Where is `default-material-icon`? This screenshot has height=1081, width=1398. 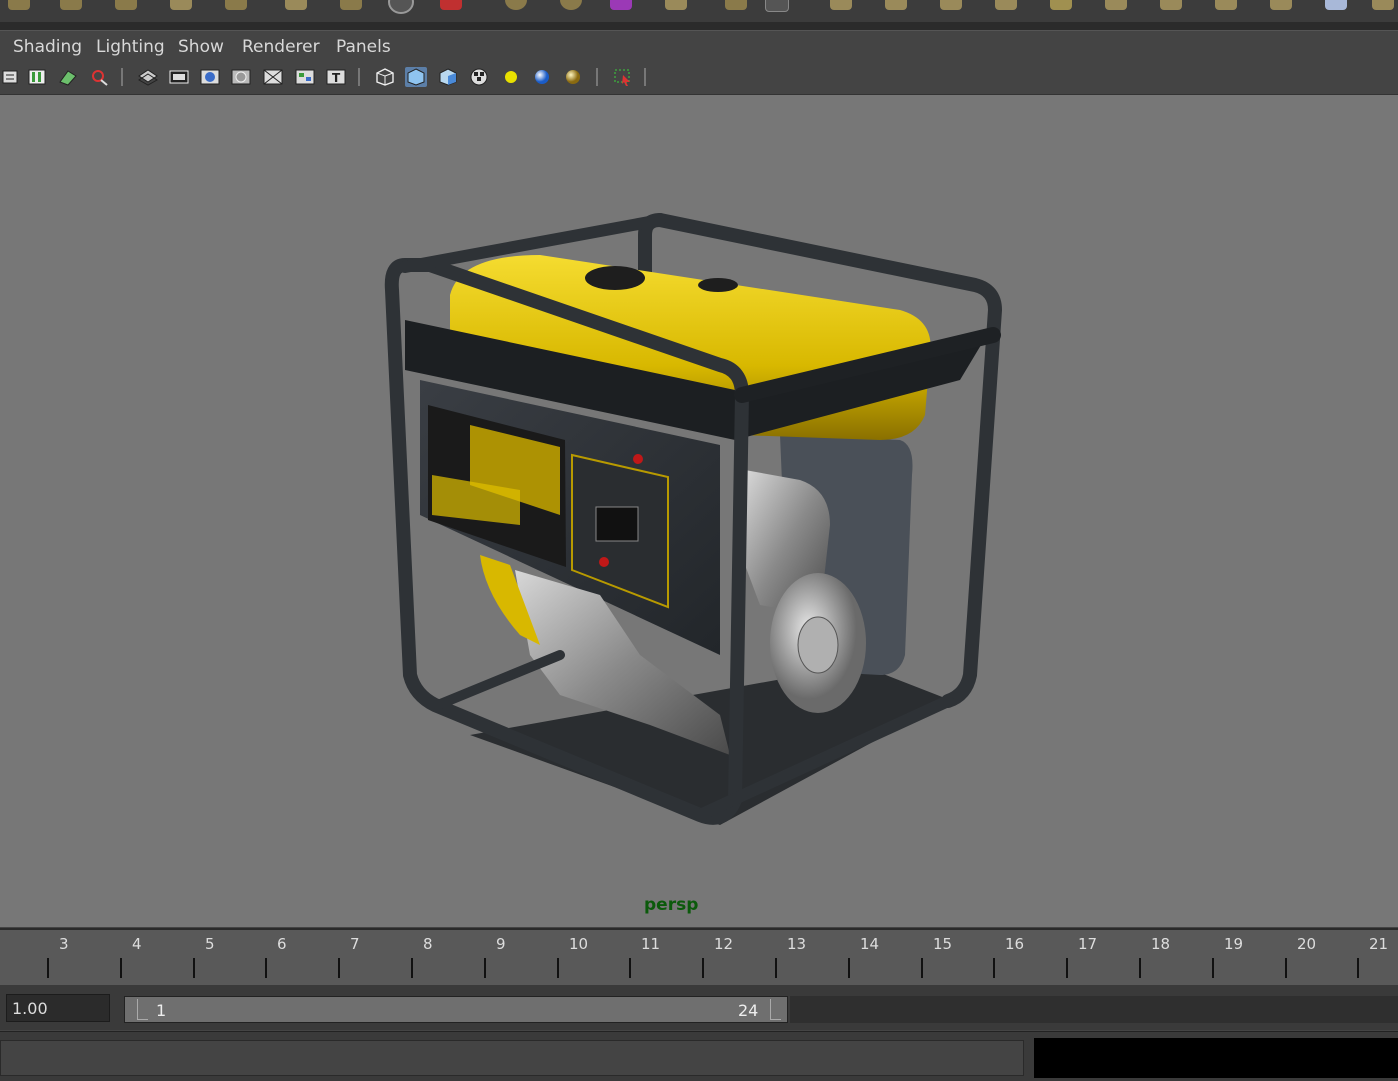 default-material-icon is located at coordinates (448, 77).